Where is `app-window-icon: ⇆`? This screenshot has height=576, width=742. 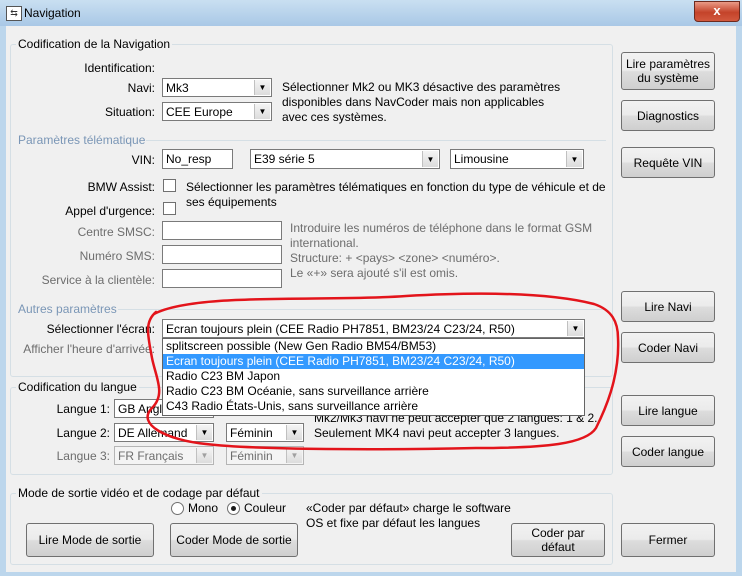
app-window-icon: ⇆ is located at coordinates (14, 13).